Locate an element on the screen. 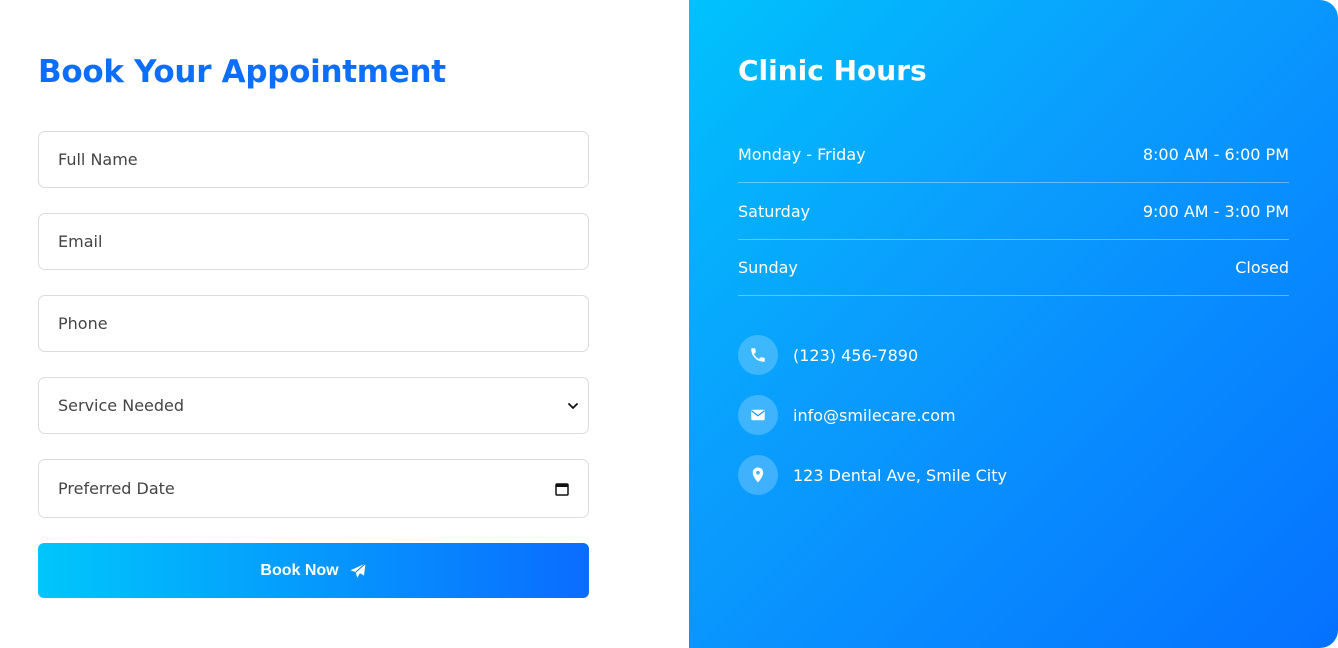  paper-plane-icon is located at coordinates (358, 570).